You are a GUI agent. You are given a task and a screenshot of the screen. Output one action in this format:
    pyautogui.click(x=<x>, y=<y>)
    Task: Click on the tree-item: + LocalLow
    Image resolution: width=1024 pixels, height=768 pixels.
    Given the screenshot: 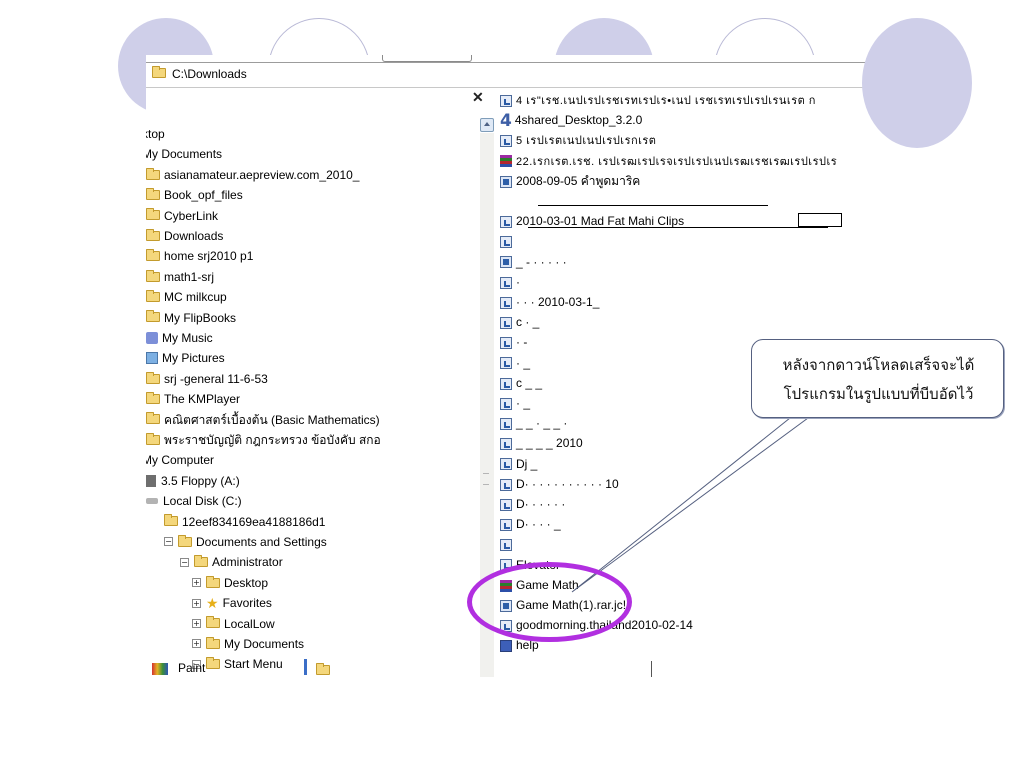 What is the action you would take?
    pyautogui.click(x=233, y=623)
    